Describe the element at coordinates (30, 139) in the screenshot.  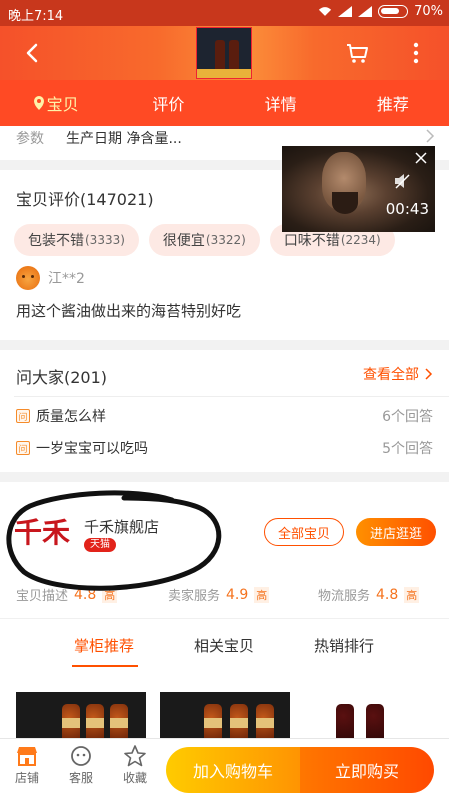
I see `param-label: 参数` at that location.